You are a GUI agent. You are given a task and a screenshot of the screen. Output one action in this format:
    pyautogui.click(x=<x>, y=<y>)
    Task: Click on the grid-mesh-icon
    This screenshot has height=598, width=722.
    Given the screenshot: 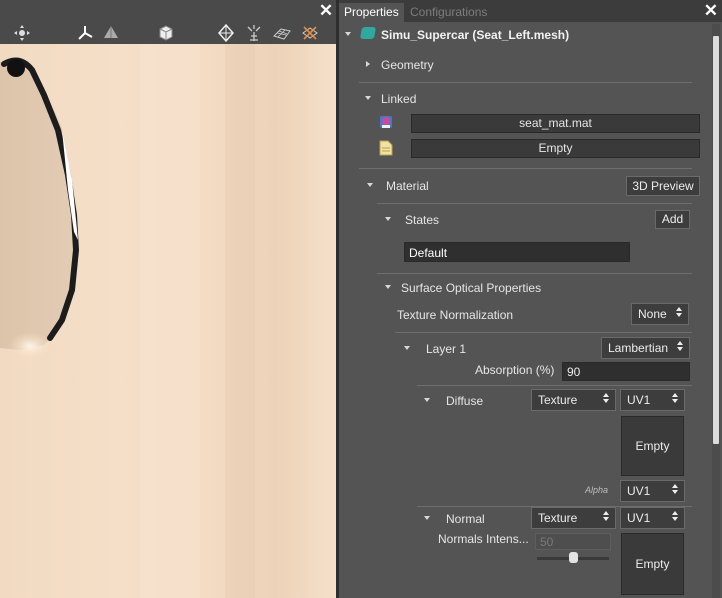 What is the action you would take?
    pyautogui.click(x=282, y=33)
    